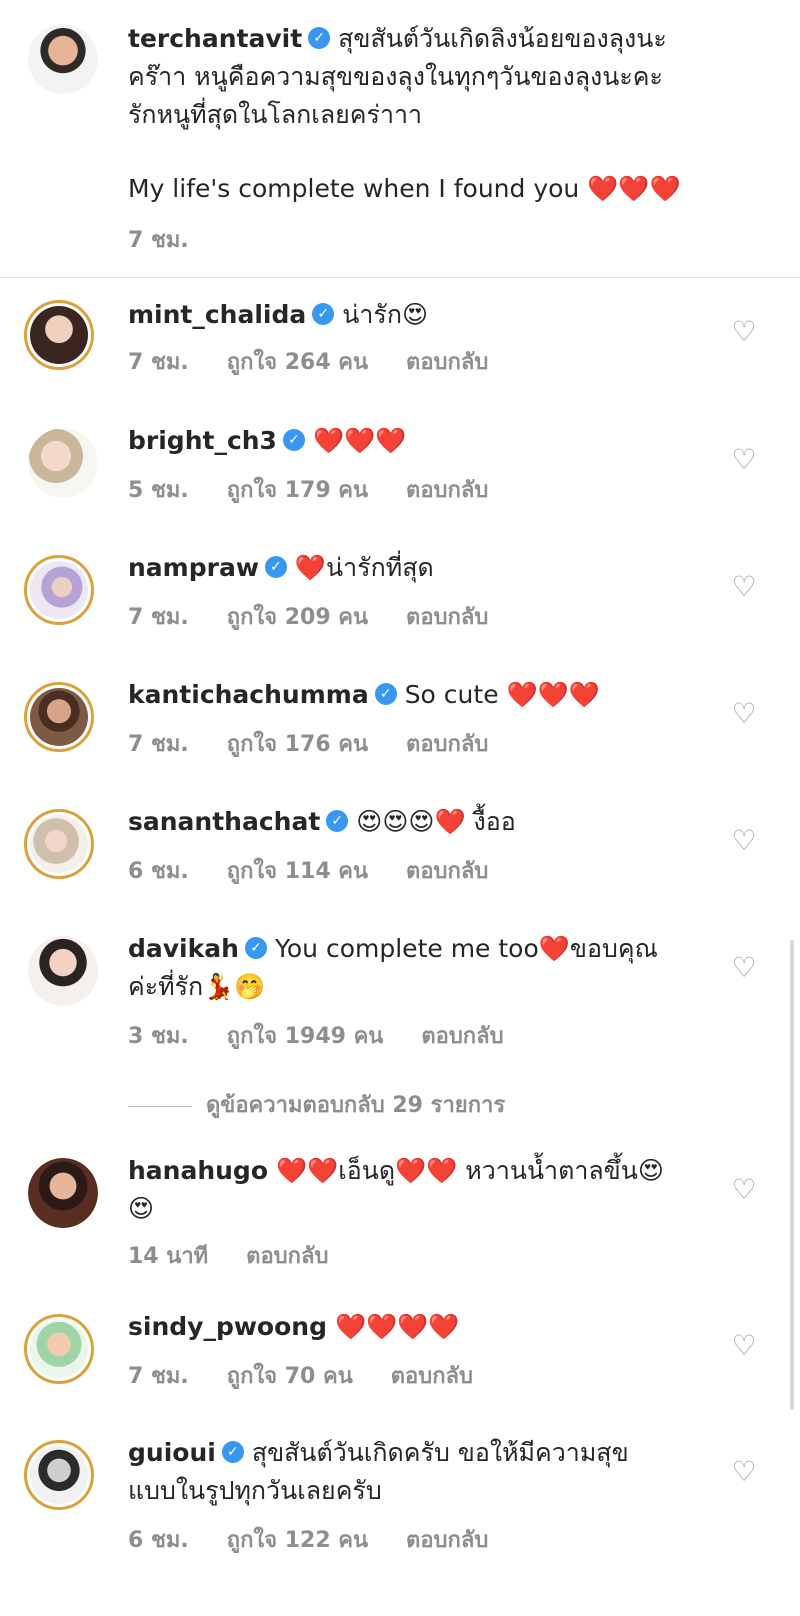  Describe the element at coordinates (305, 1036) in the screenshot. I see `comment-likes: ถูกใจ 1949 คน` at that location.